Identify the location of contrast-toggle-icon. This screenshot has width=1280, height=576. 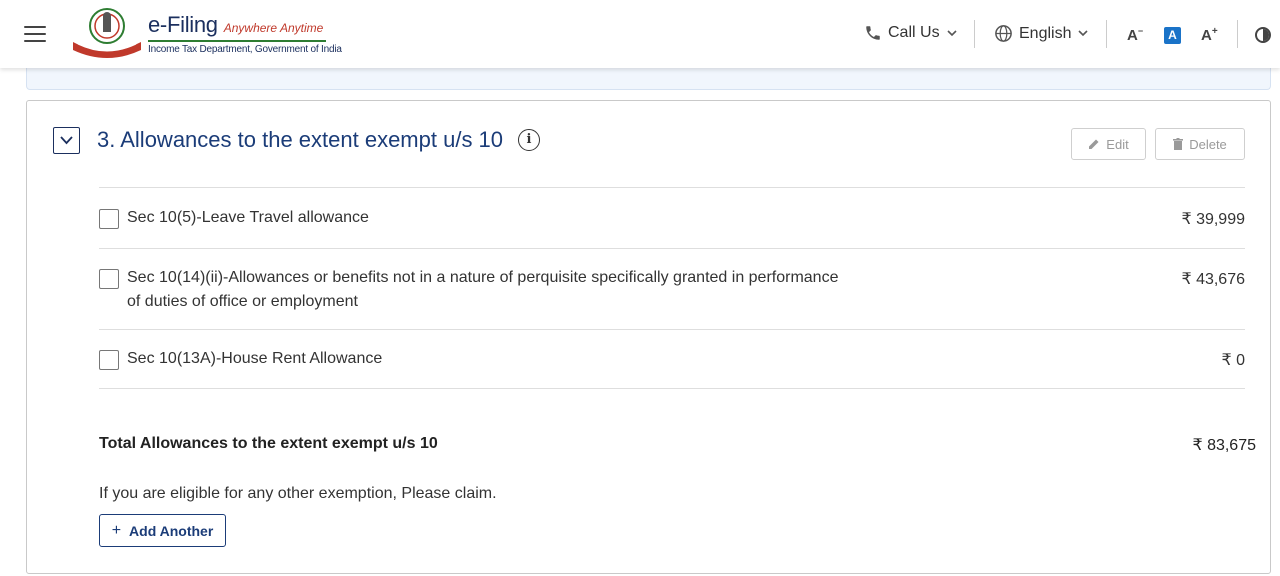
(1263, 35).